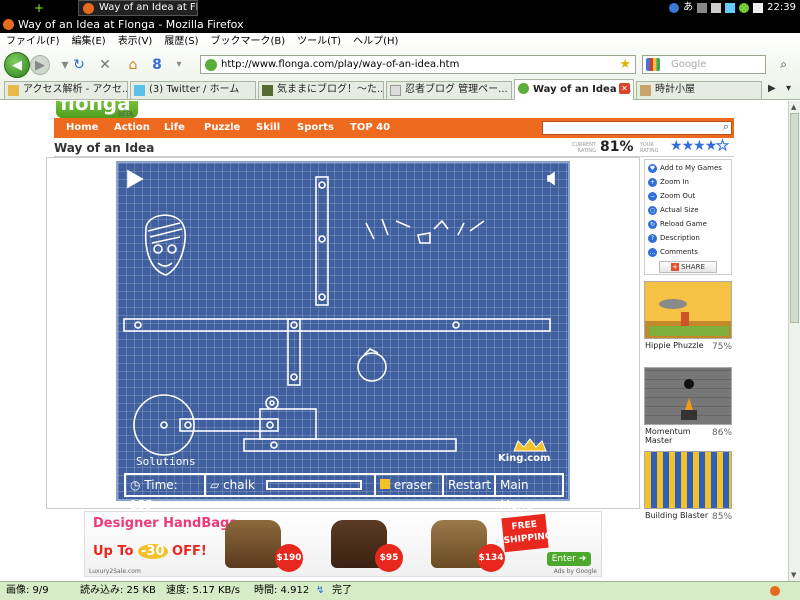  What do you see at coordinates (688, 310) in the screenshot?
I see `related-game-thumb-hippie-phuzzle` at bounding box center [688, 310].